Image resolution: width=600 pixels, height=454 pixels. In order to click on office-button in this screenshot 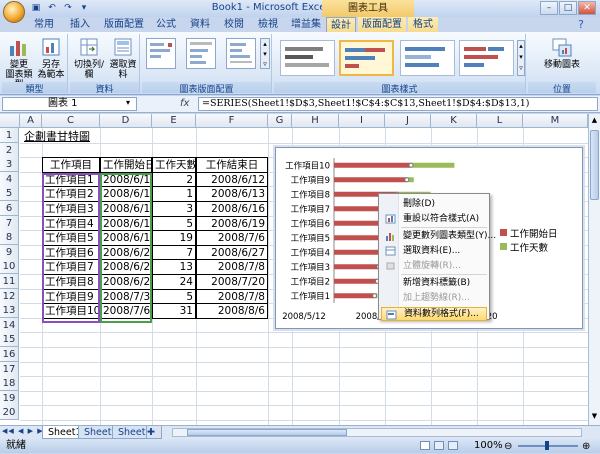, I will do `click(14, 12)`.